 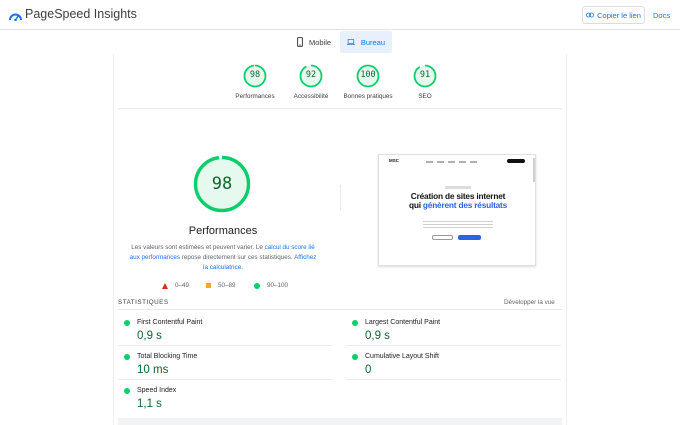 What do you see at coordinates (225, 397) in the screenshot?
I see `metric-speed-index: Speed Index 1,1 s` at bounding box center [225, 397].